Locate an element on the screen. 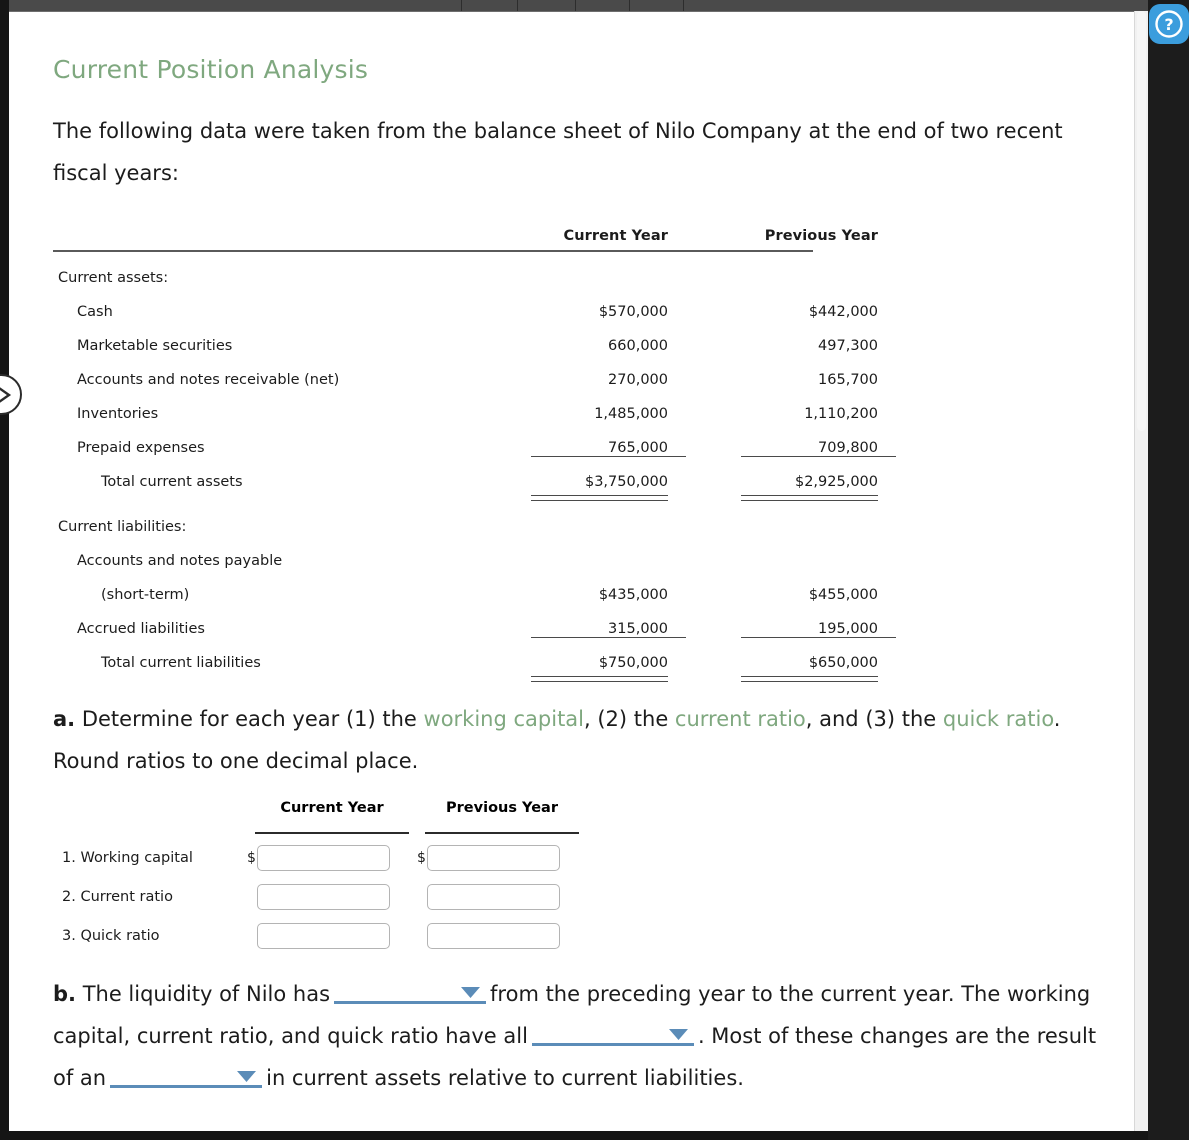  question-b-segment-1: The liquidity of Nilo has is located at coordinates (206, 994).